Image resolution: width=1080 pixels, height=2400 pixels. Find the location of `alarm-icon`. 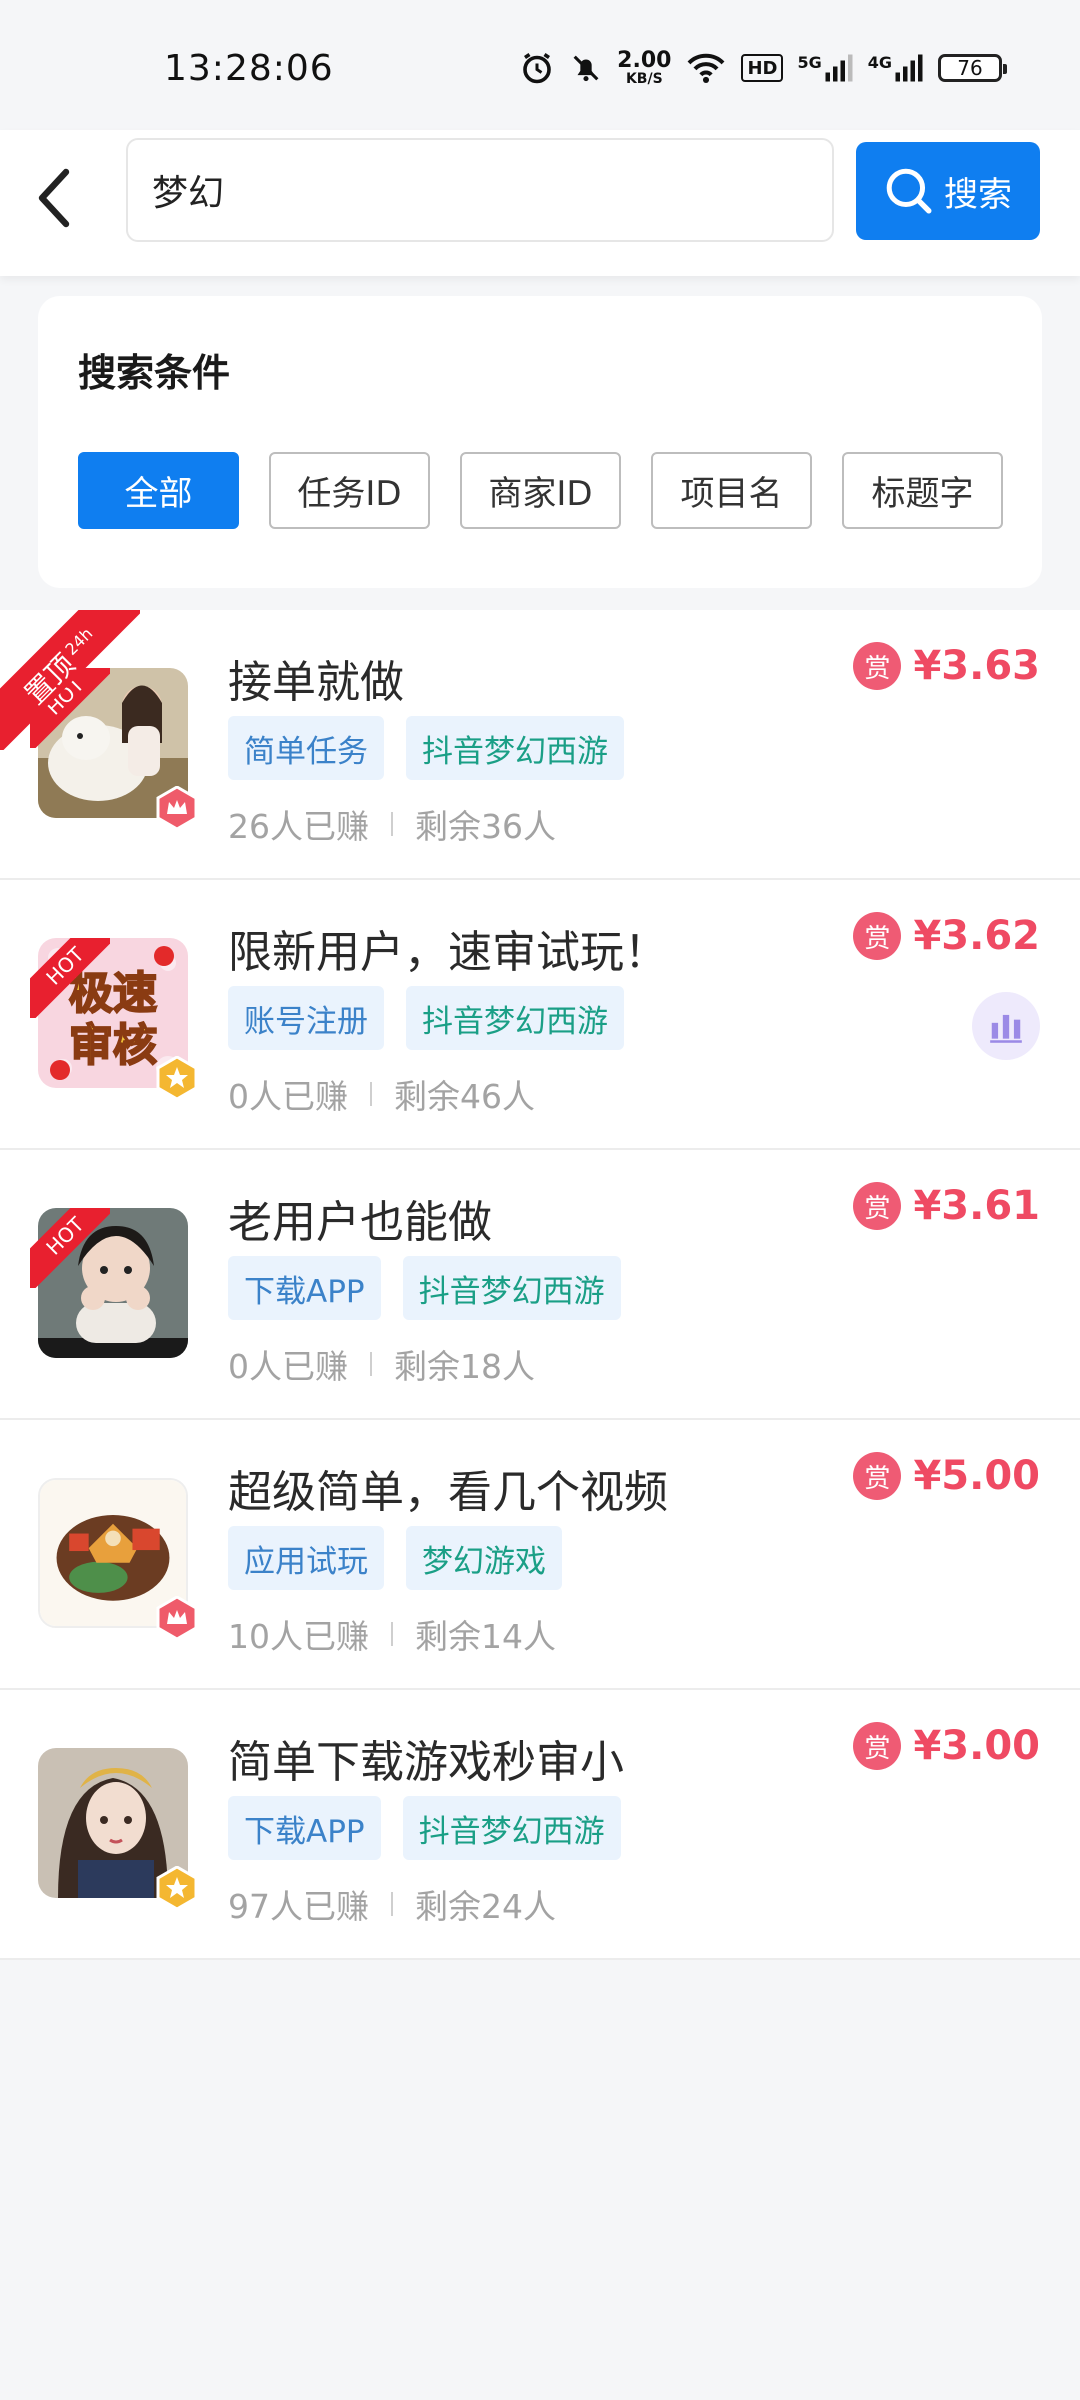

alarm-icon is located at coordinates (537, 68).